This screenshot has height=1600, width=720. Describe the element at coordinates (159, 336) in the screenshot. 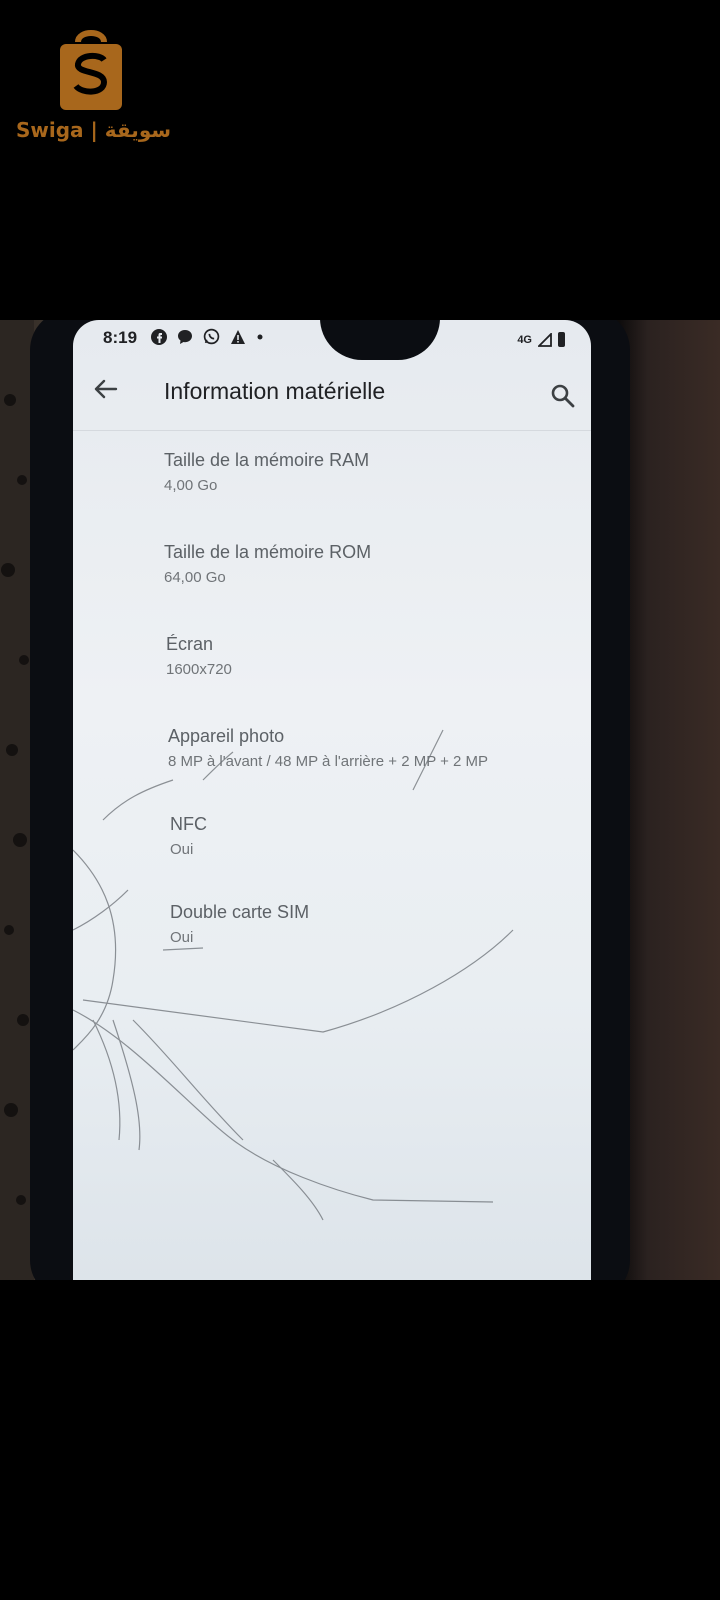

I see `facebook-icon` at that location.